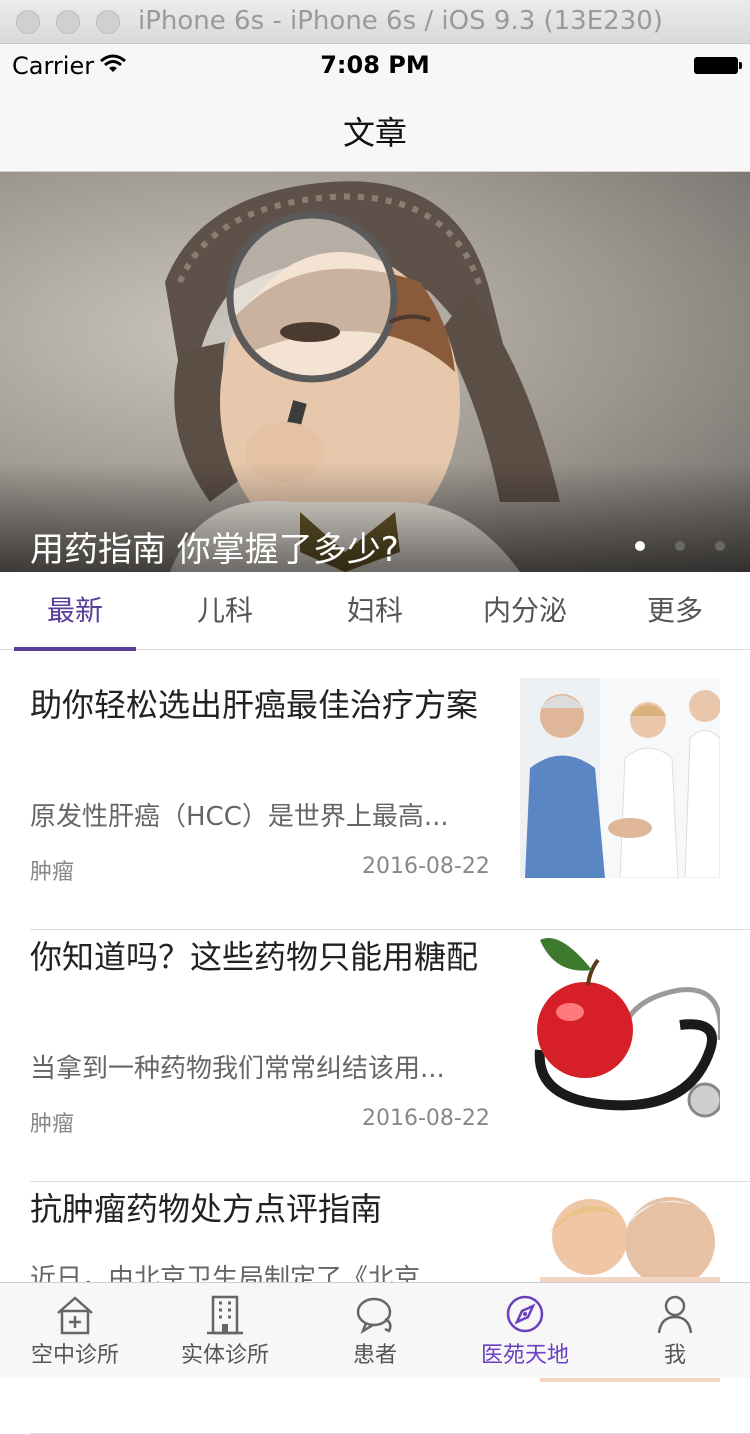 Image resolution: width=750 pixels, height=1434 pixels. I want to click on tabbar-item-me: 我, so click(675, 1331).